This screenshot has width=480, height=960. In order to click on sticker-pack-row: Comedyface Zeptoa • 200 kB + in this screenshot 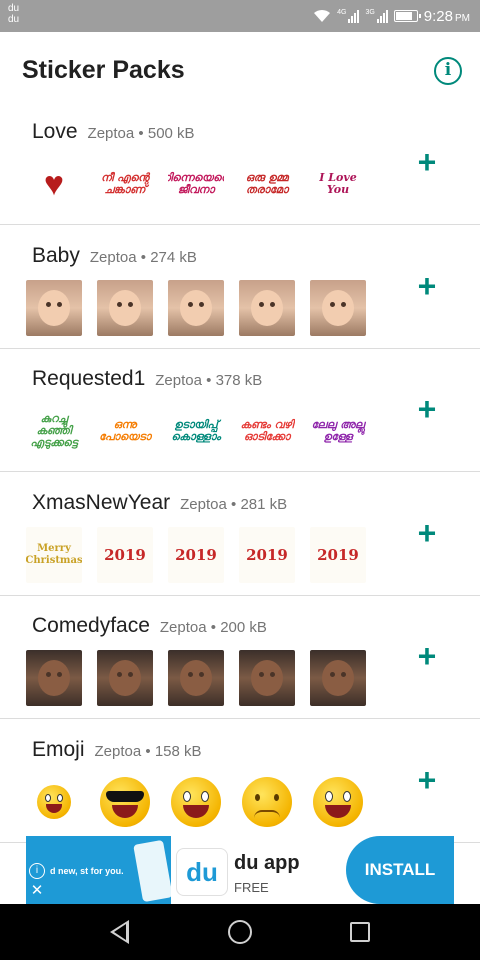, I will do `click(240, 657)`.